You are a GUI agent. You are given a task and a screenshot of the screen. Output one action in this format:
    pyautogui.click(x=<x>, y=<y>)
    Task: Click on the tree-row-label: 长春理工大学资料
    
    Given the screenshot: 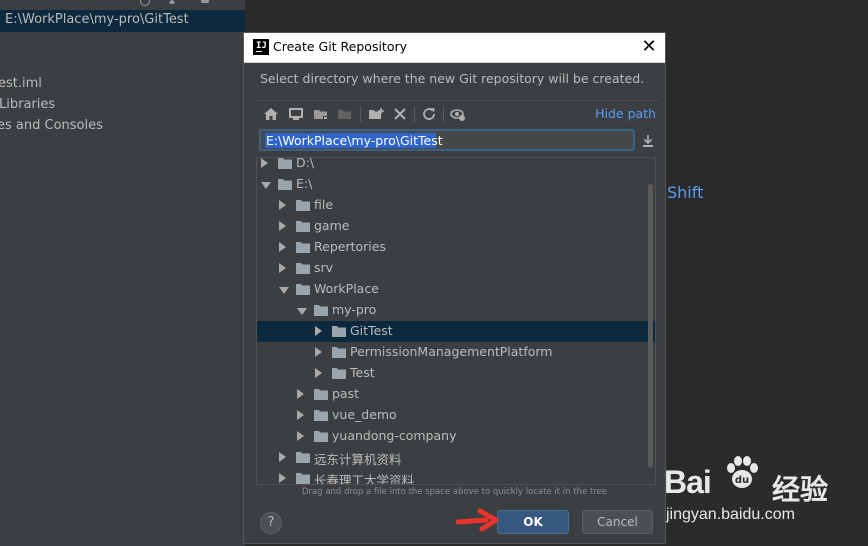 What is the action you would take?
    pyautogui.click(x=364, y=479)
    